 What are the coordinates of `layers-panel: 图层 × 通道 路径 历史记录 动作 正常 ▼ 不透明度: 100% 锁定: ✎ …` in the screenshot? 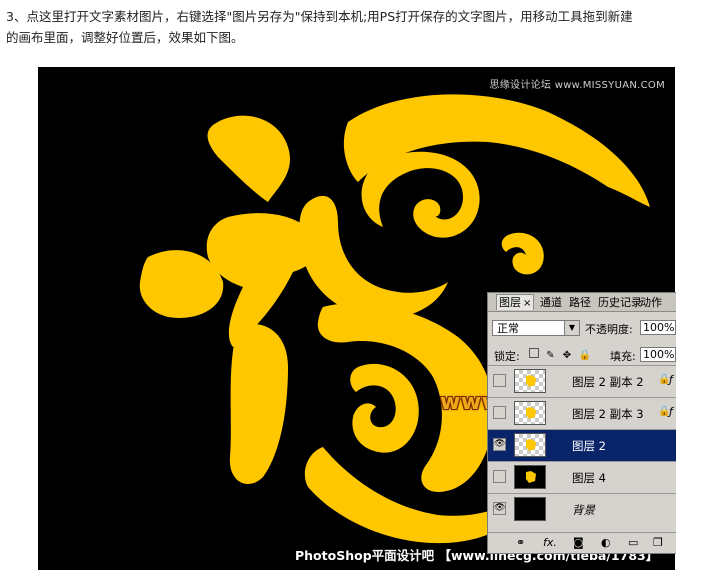 It's located at (581, 423).